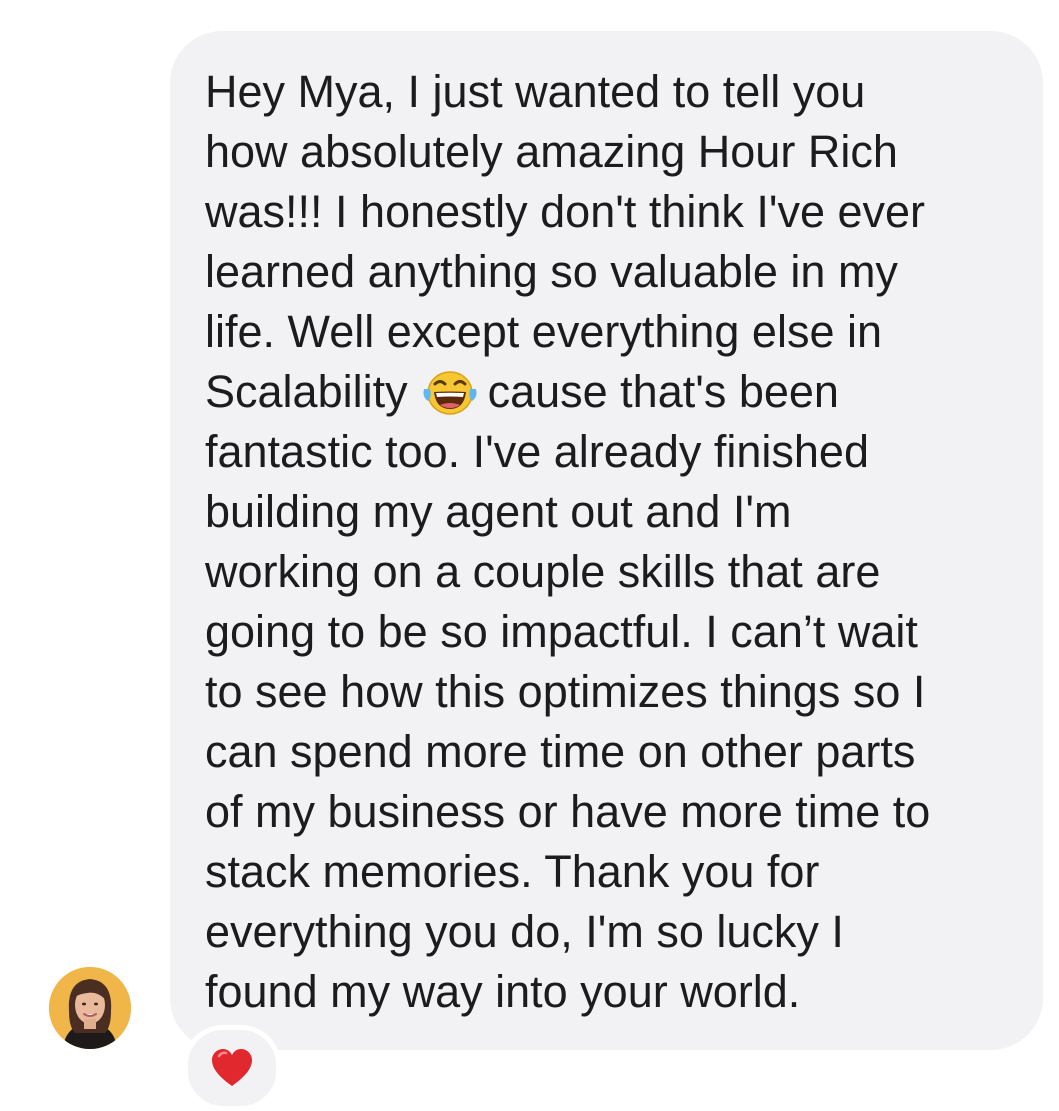  Describe the element at coordinates (565, 211) in the screenshot. I see `message-line: was!!! I honestly don't think I've ever` at that location.